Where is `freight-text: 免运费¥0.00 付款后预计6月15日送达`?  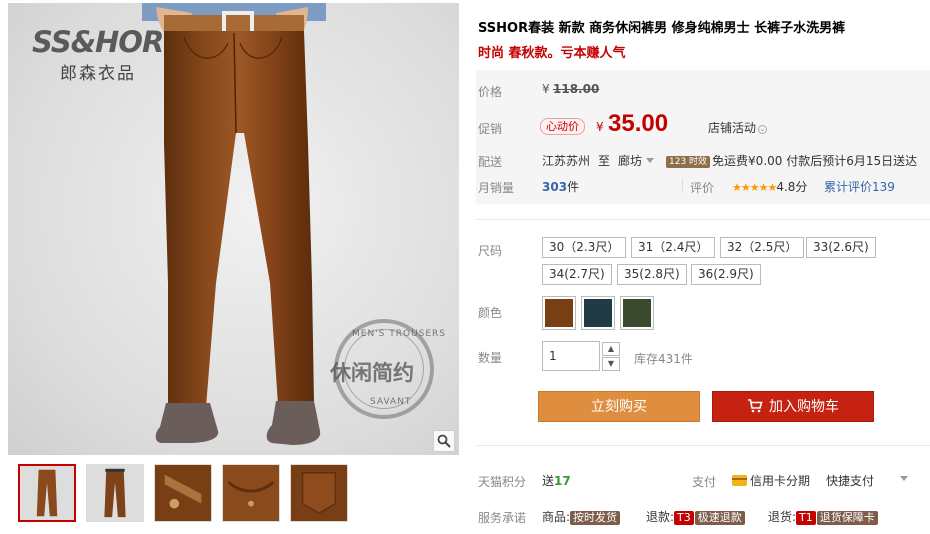 freight-text: 免运费¥0.00 付款后预计6月15日送达 is located at coordinates (815, 161).